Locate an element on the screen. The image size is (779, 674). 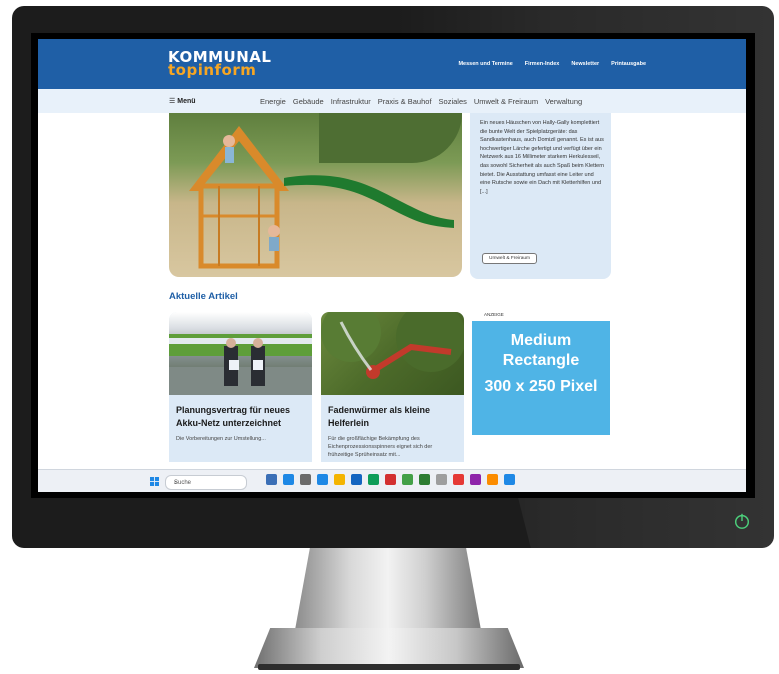
ad-label: ANZEIGE is located at coordinates (494, 314).